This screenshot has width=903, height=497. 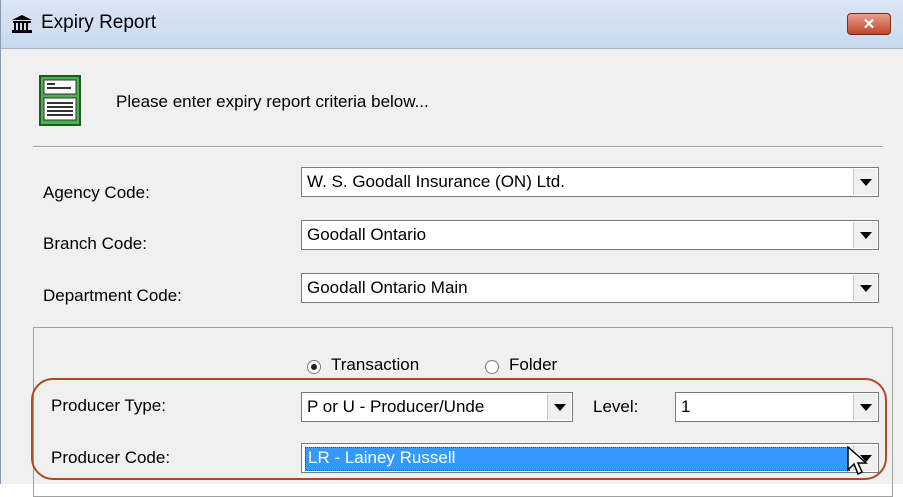 I want to click on producer-code-value: LR - Lainey Russell, so click(x=577, y=459).